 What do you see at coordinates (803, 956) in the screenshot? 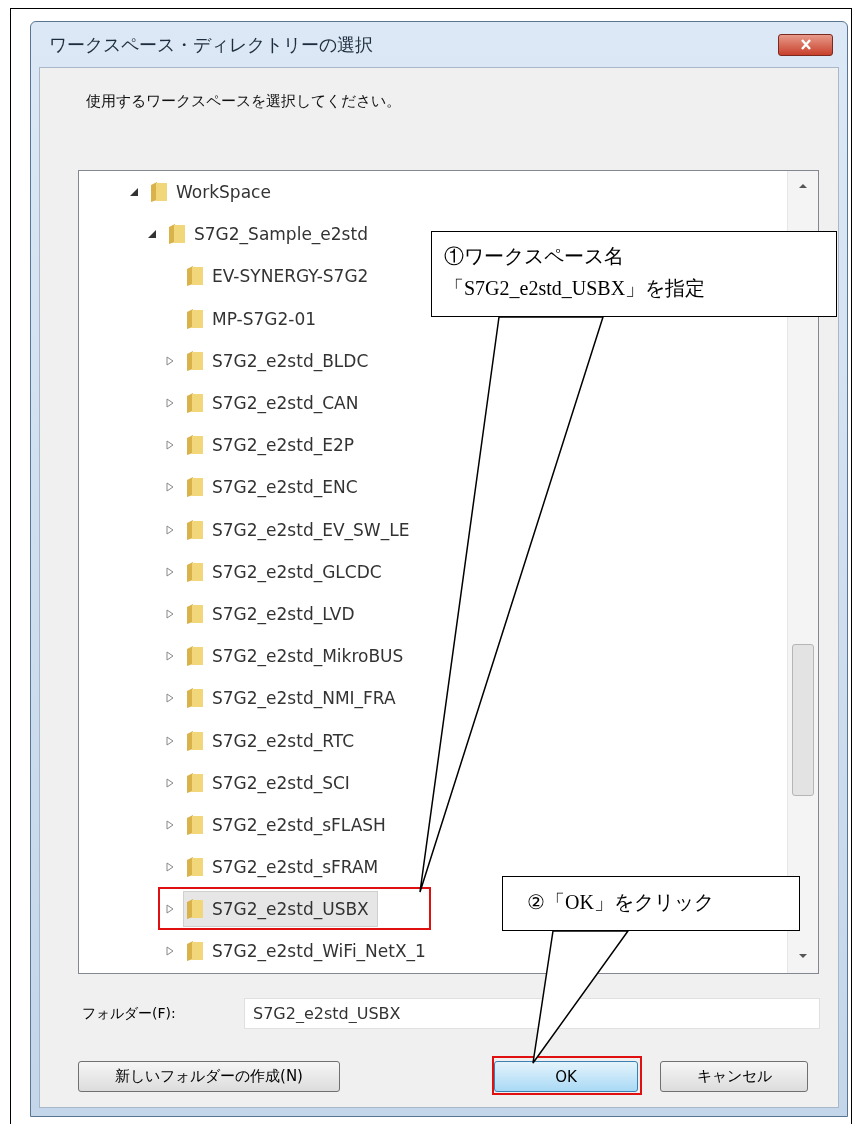
I see `scroll-down-icon` at bounding box center [803, 956].